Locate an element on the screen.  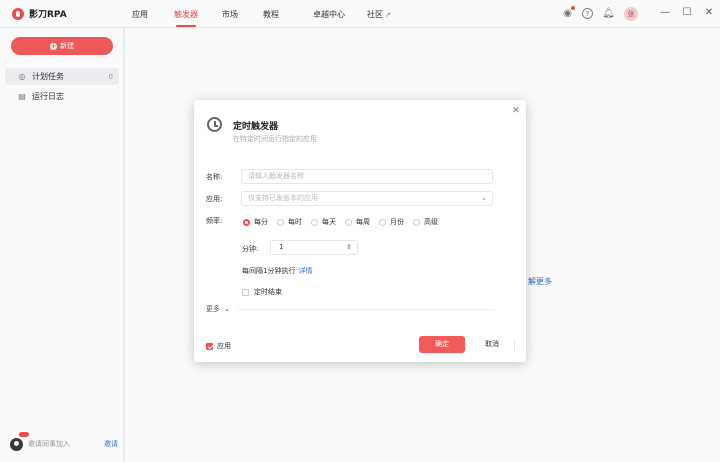
app-label: 应用: is located at coordinates (214, 199).